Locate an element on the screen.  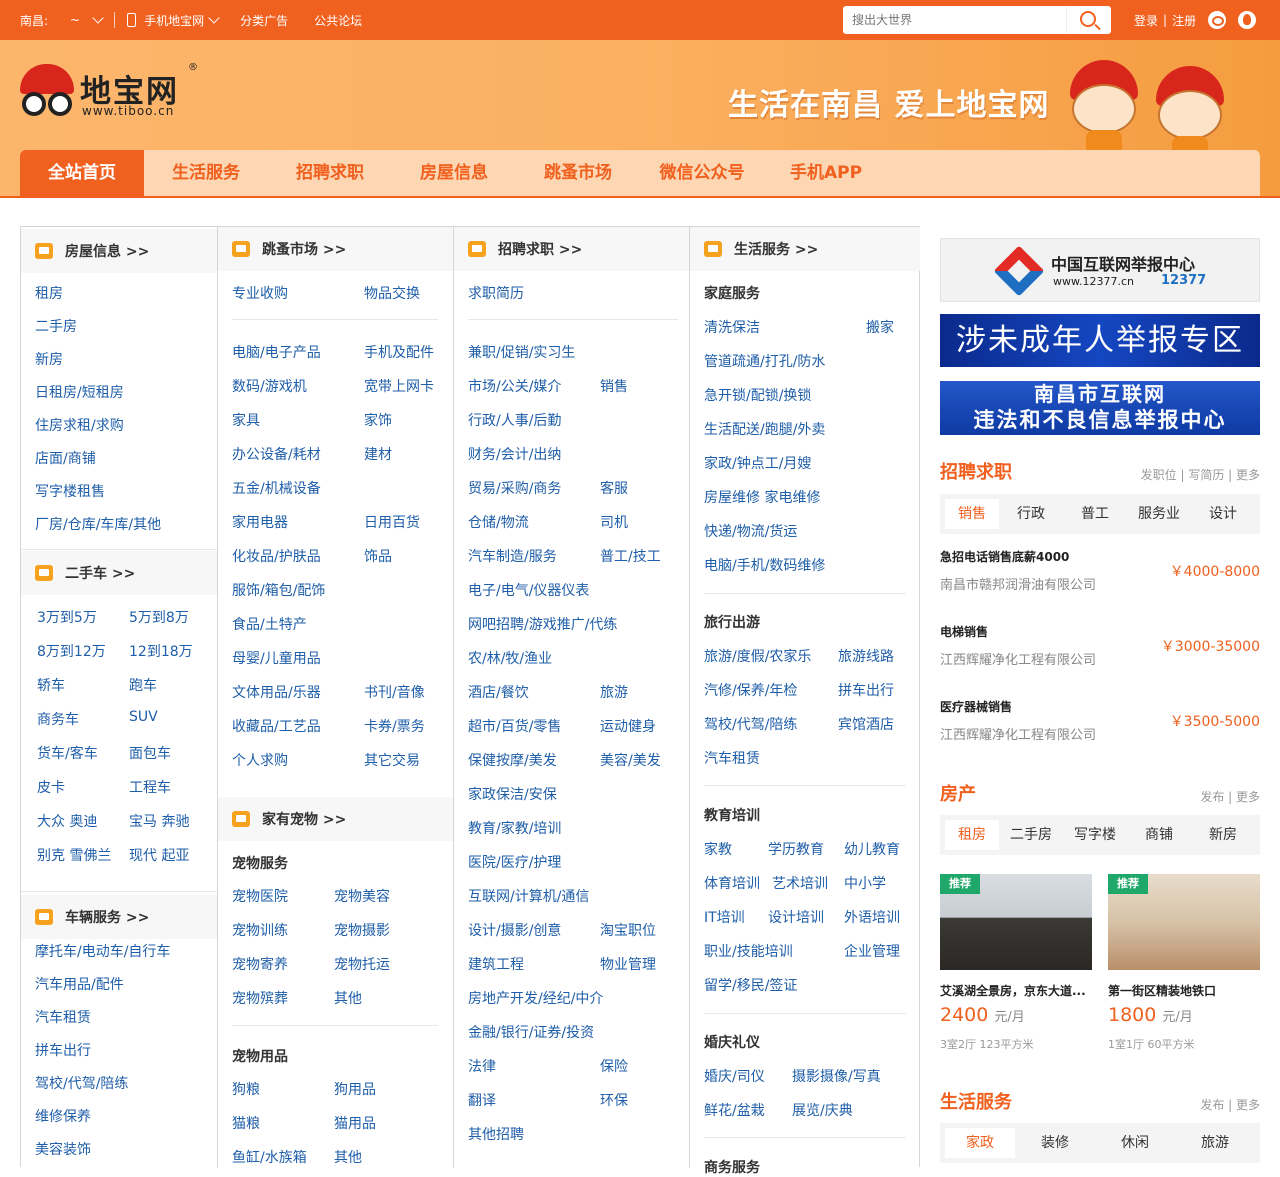
tab-sales: 销售 is located at coordinates (972, 514).